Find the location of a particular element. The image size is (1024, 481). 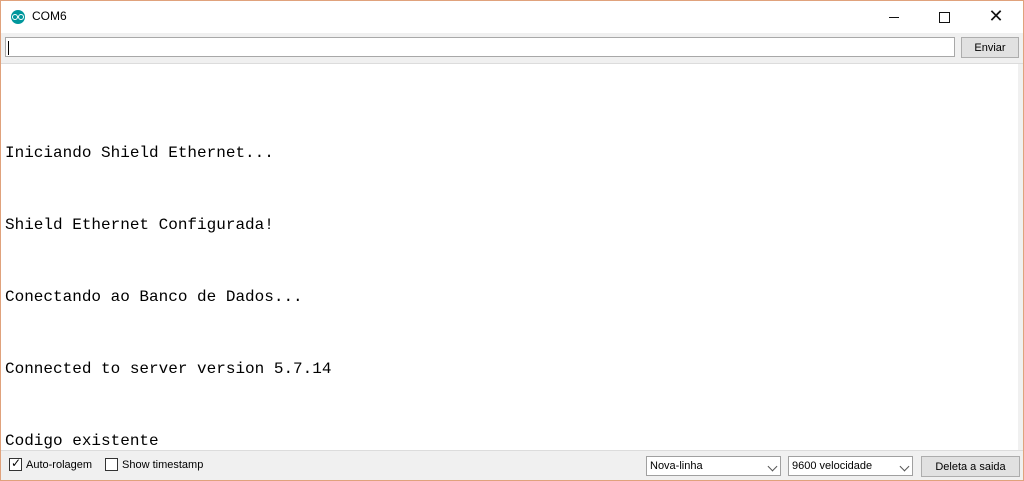

checkmark-icon: ✓ is located at coordinates (16, 463).